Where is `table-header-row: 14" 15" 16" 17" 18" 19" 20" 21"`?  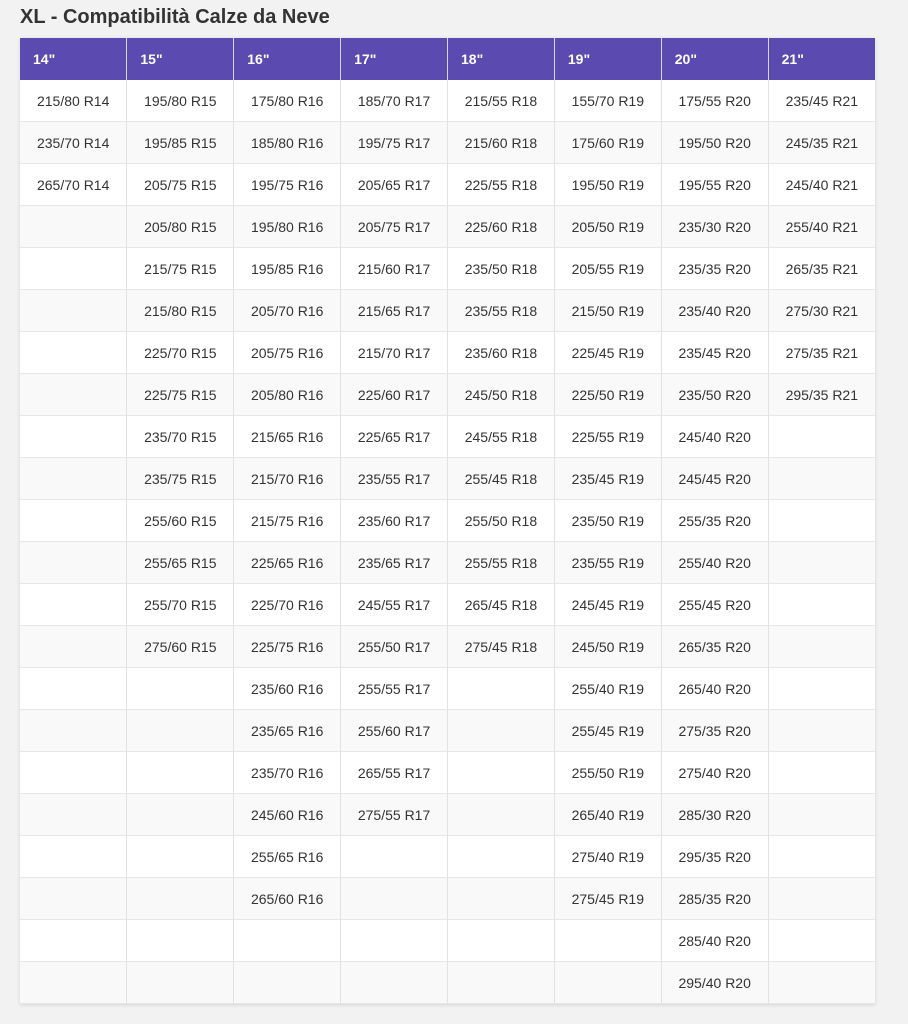 table-header-row: 14" 15" 16" 17" 18" 19" 20" 21" is located at coordinates (447, 59).